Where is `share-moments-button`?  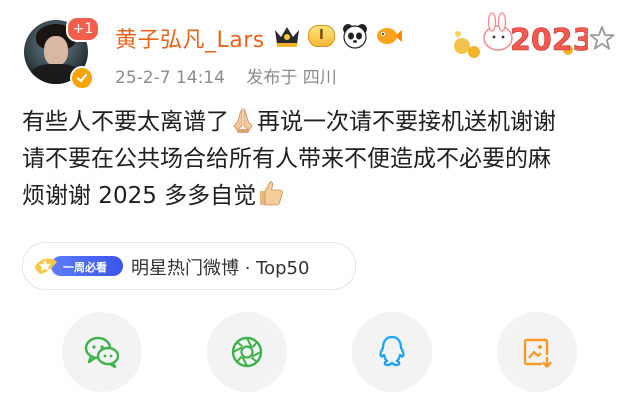 share-moments-button is located at coordinates (247, 352).